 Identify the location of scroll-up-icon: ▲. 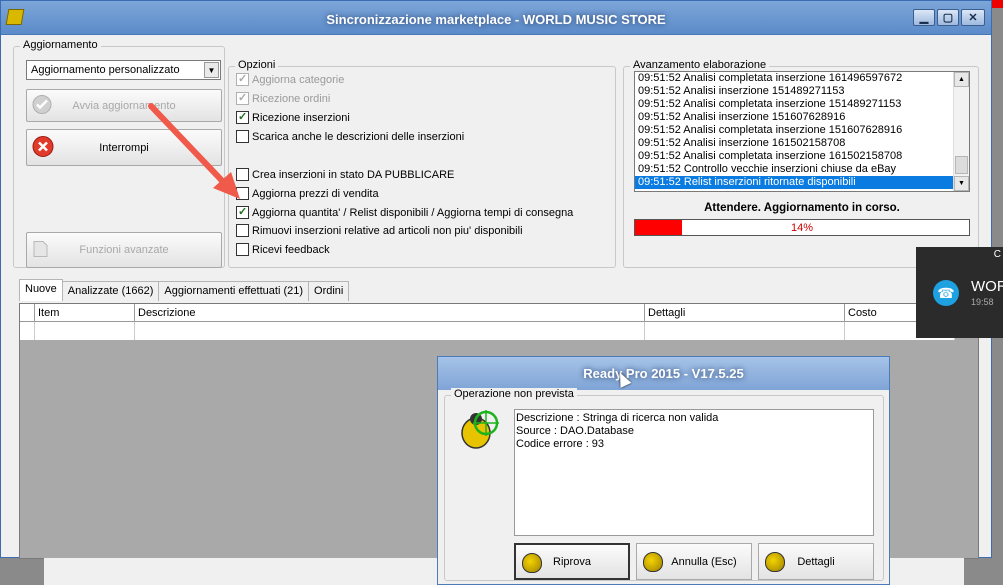
(961, 79).